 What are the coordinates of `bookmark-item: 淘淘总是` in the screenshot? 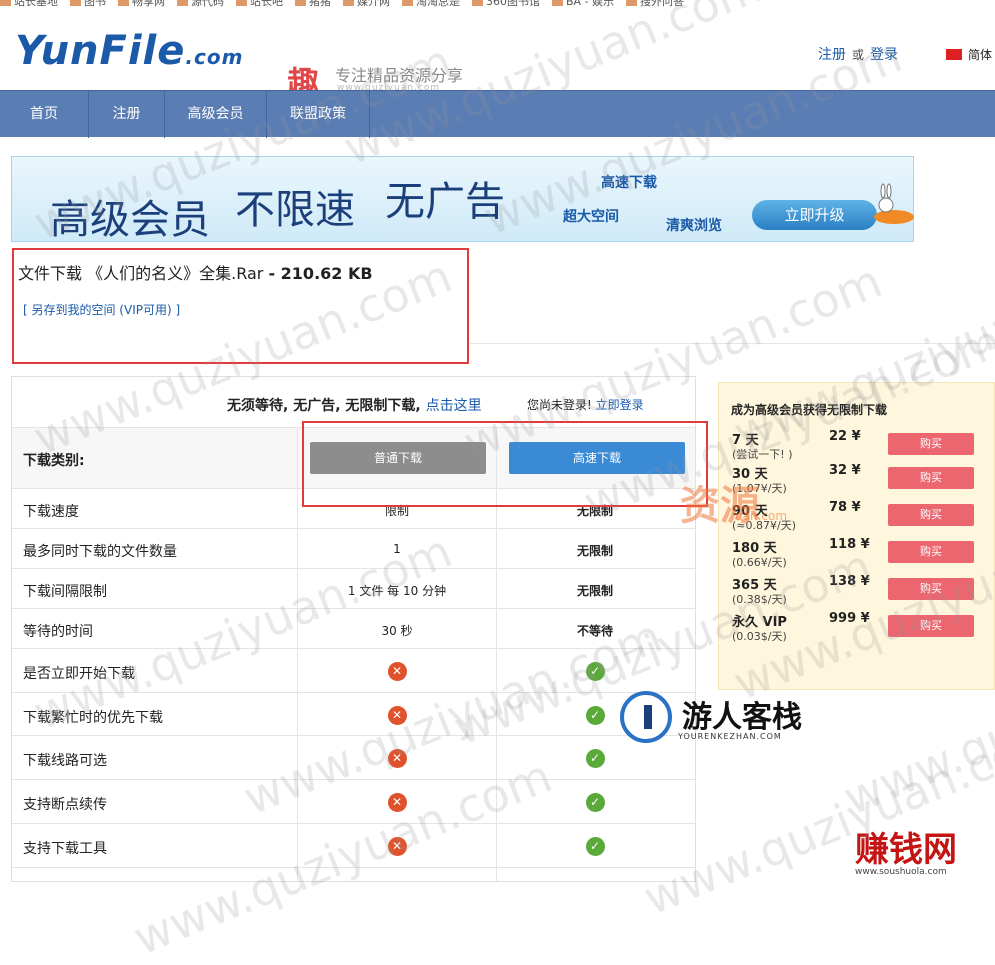 It's located at (431, 3).